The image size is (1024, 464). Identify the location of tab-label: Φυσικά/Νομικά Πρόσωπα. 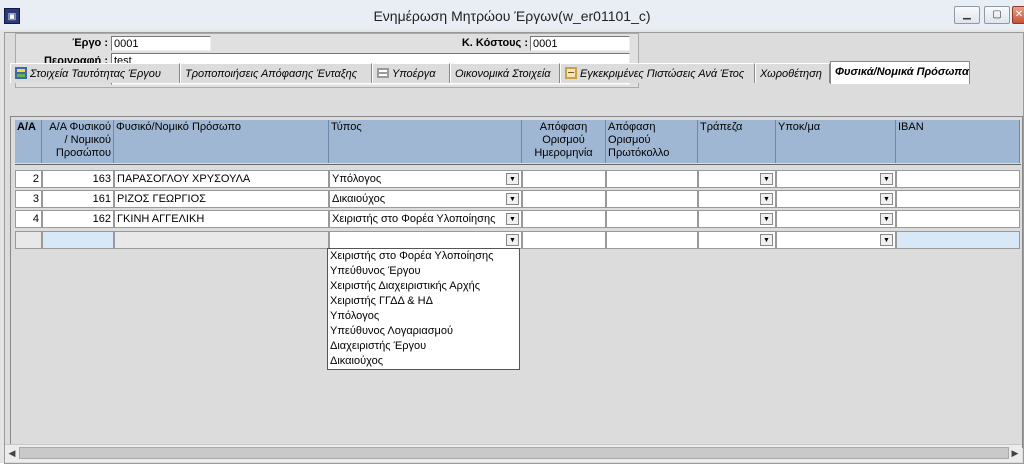
(902, 72).